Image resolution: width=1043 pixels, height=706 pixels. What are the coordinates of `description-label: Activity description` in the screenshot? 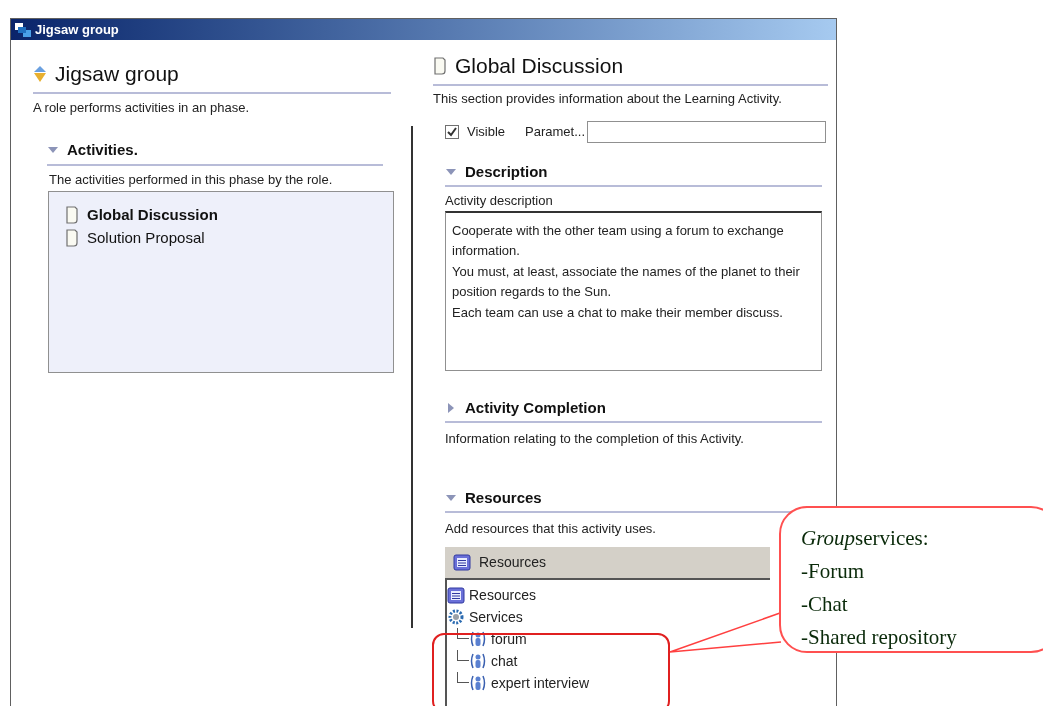 It's located at (499, 201).